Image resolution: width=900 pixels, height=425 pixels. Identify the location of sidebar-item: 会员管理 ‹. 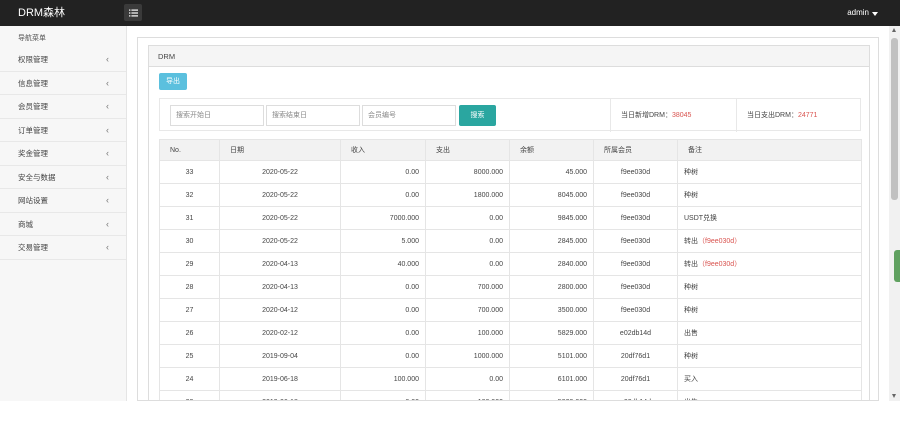
(63, 107).